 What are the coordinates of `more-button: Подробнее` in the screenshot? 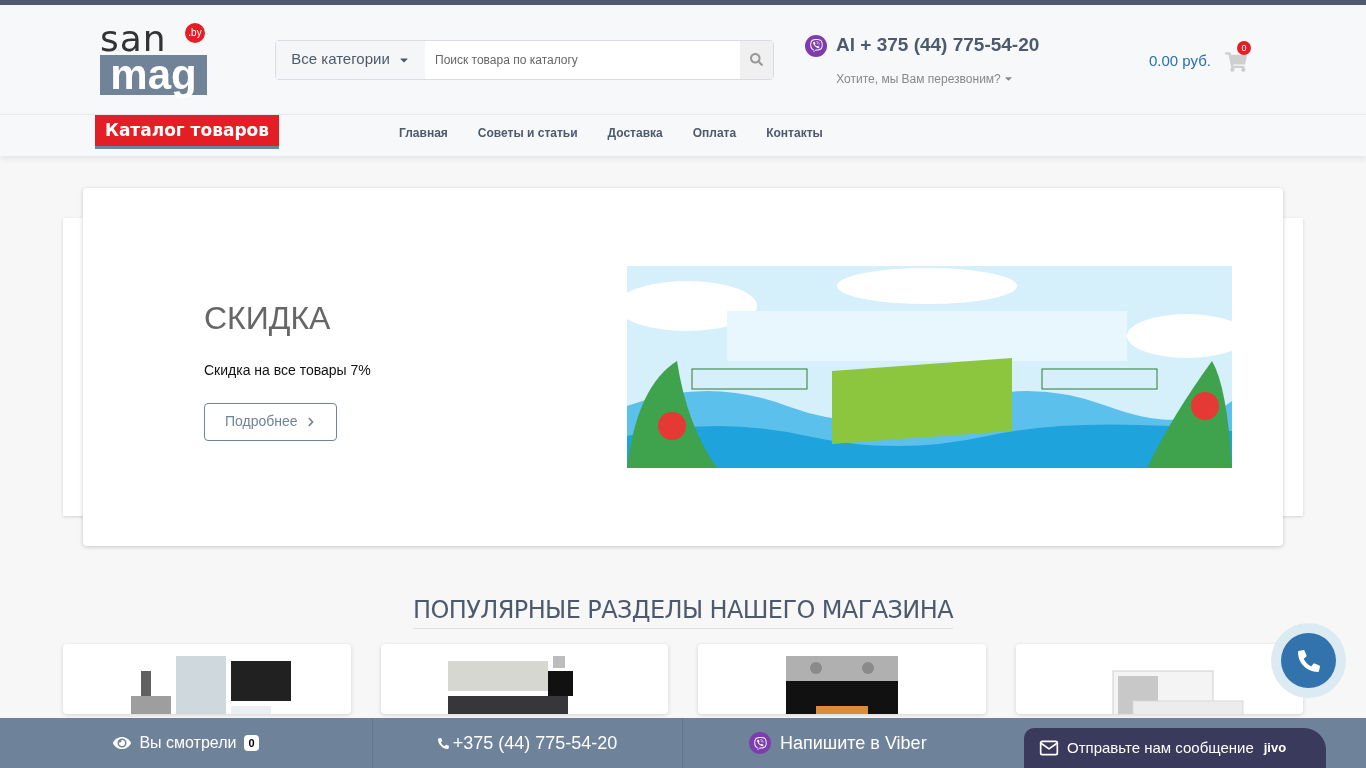 It's located at (270, 421).